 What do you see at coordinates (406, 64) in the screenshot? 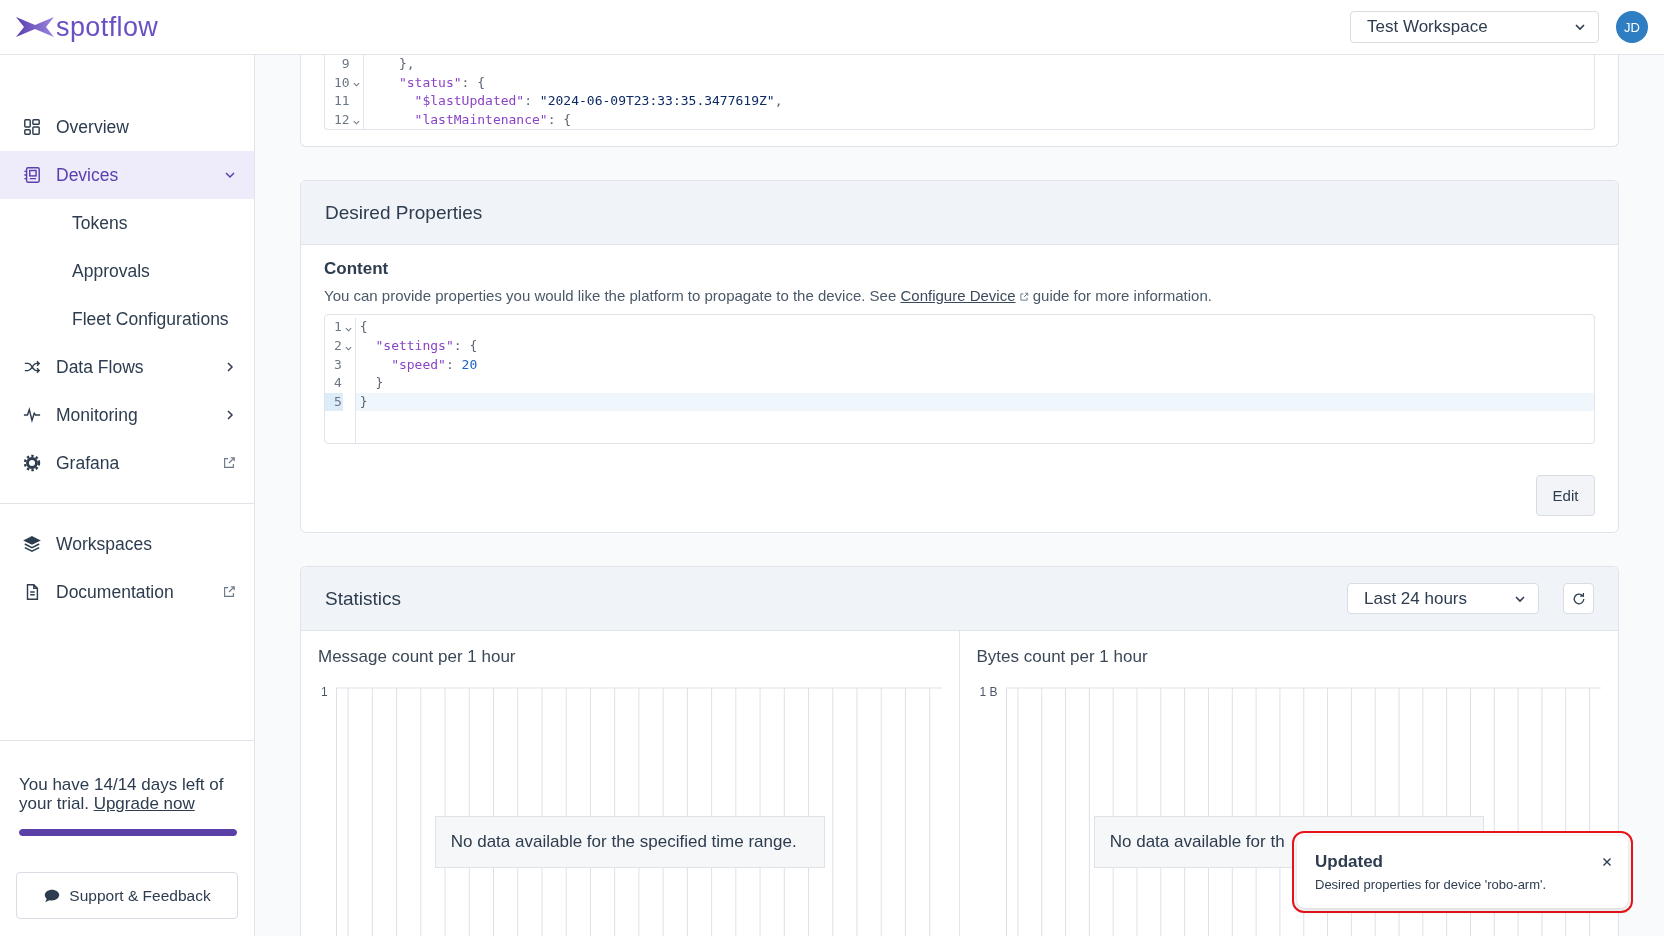
I see `code-line: },` at bounding box center [406, 64].